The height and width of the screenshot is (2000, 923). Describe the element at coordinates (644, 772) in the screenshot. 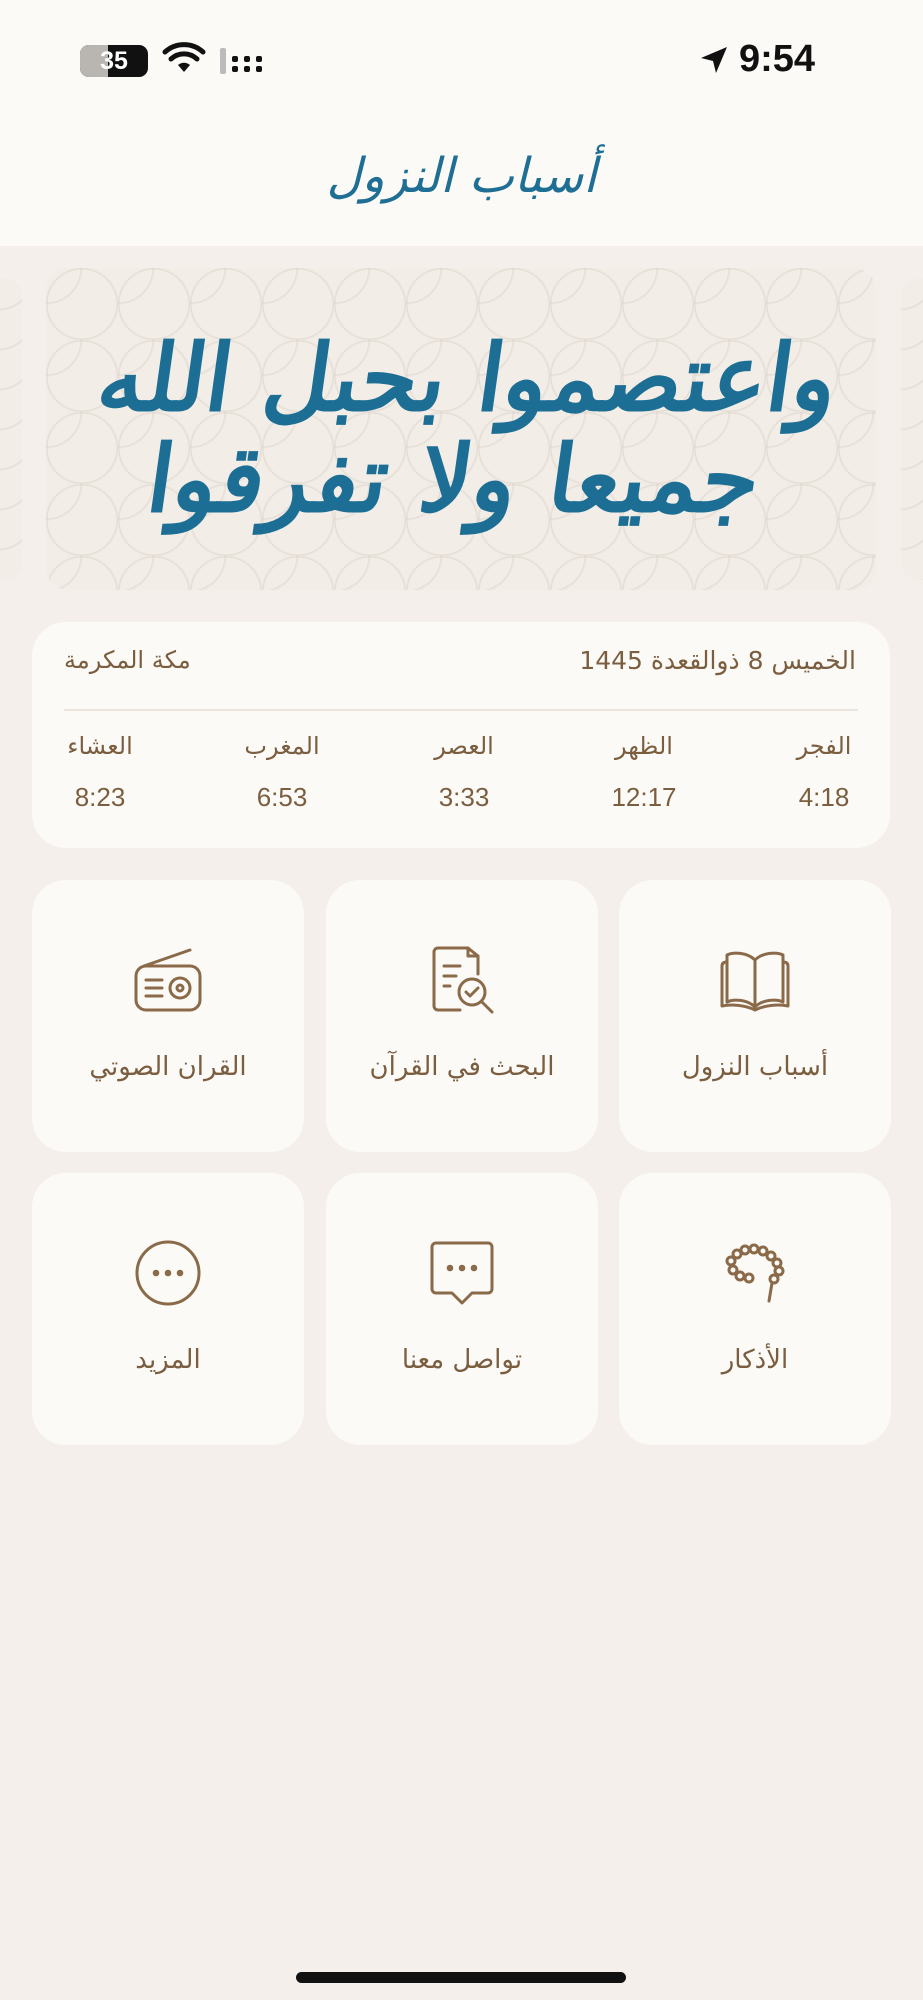

I see `prayer-dhuhr: الظهر 12:17` at that location.